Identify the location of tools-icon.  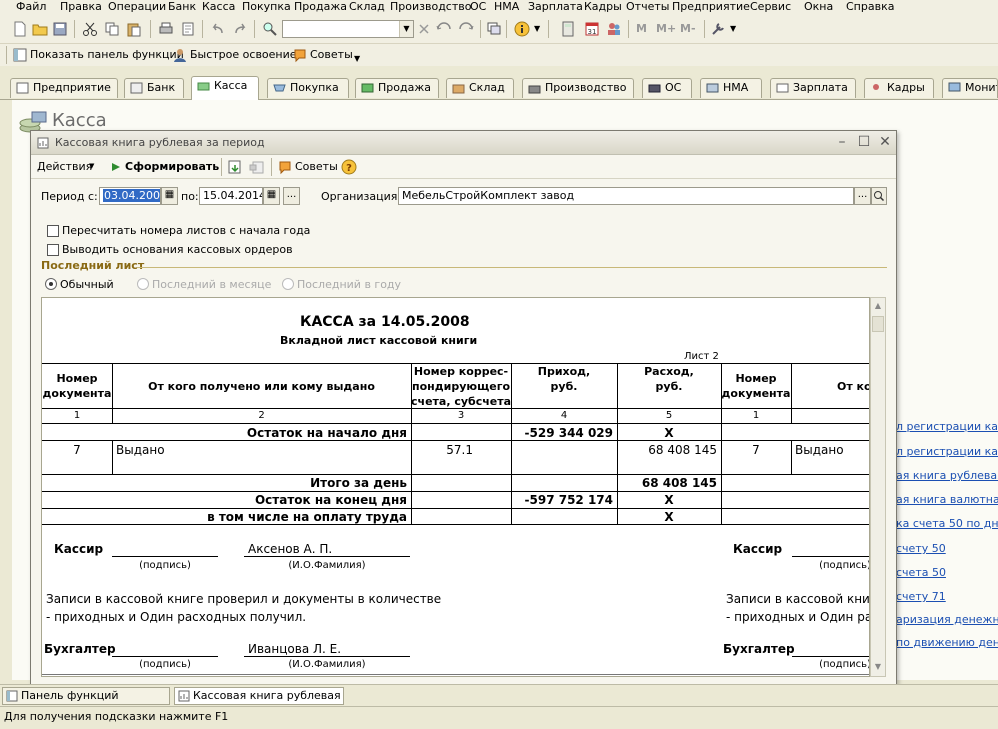
(718, 29).